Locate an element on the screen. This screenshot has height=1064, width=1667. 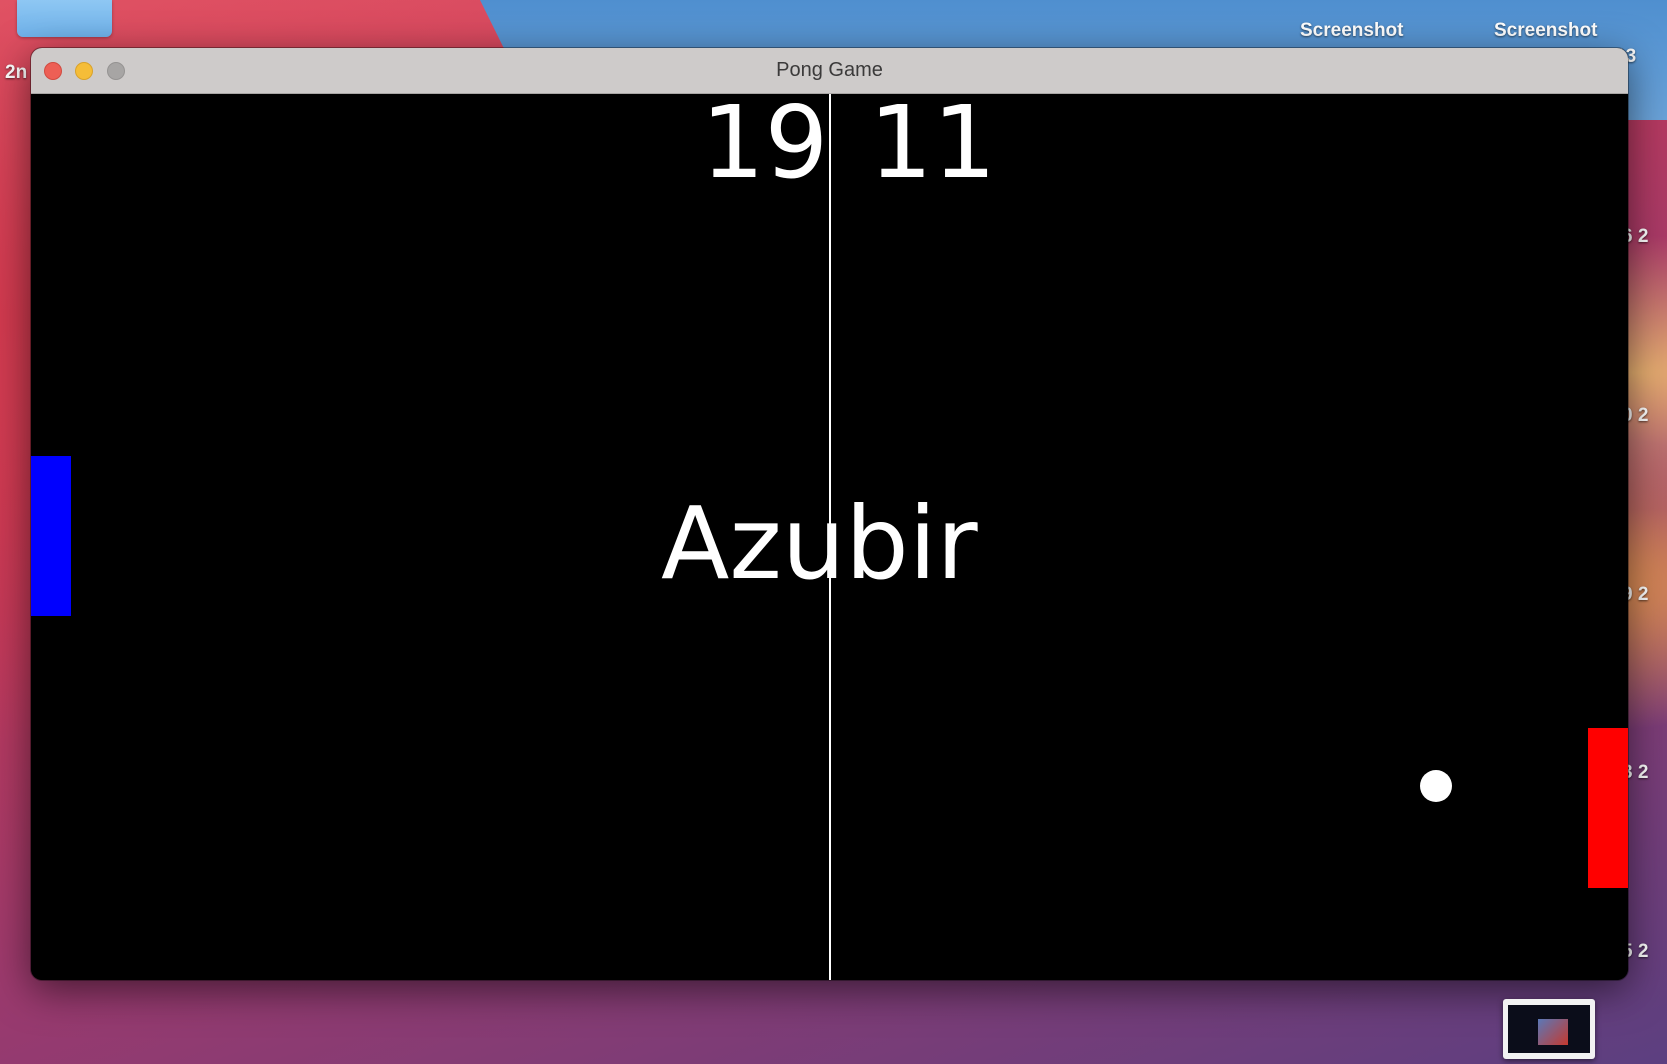
left-paddle is located at coordinates (51, 536).